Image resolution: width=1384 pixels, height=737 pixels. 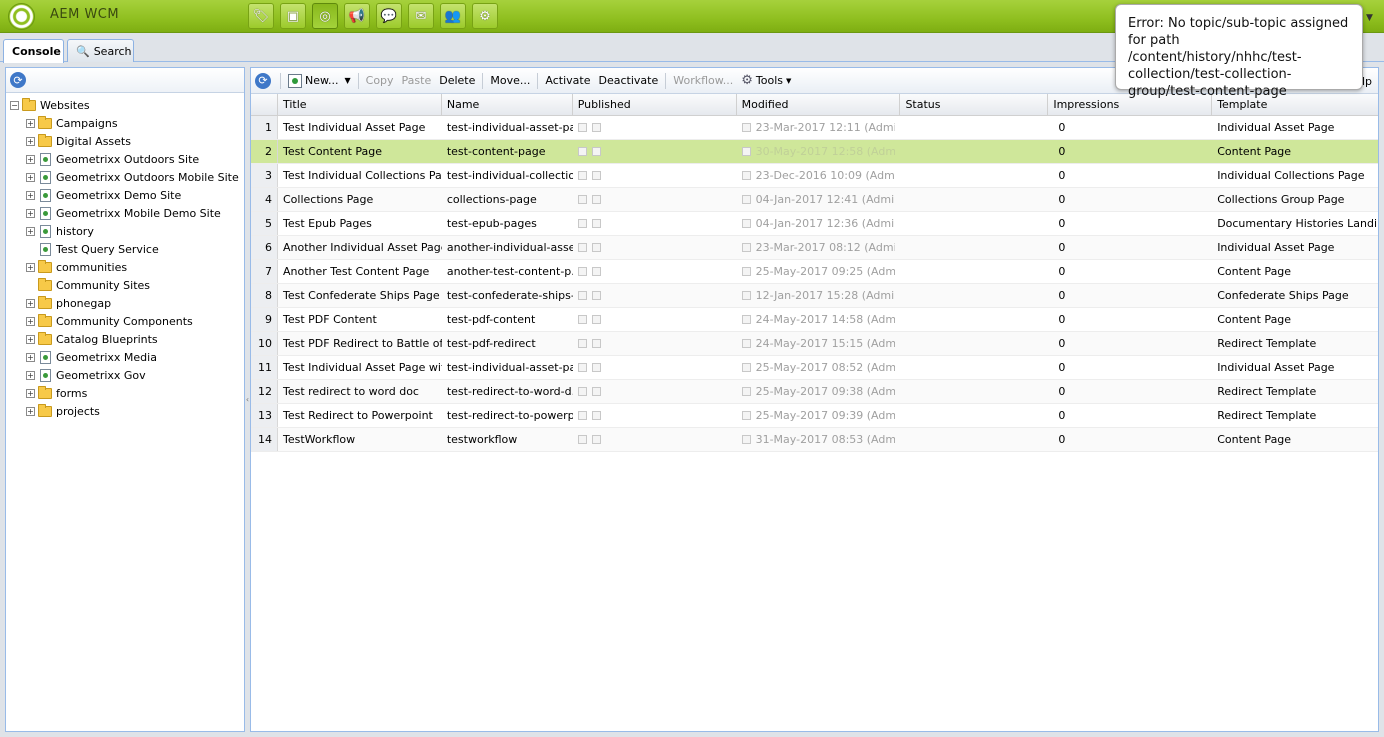 What do you see at coordinates (100, 50) in the screenshot?
I see `tab-search: 🔍 Search` at bounding box center [100, 50].